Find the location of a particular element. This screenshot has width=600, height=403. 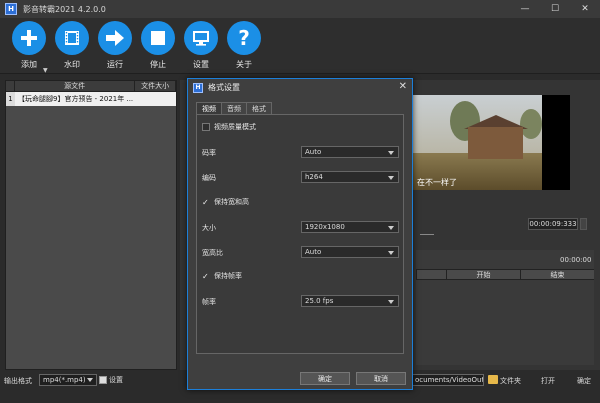

quality-mode-label: 视频质量模式 is located at coordinates (235, 127).